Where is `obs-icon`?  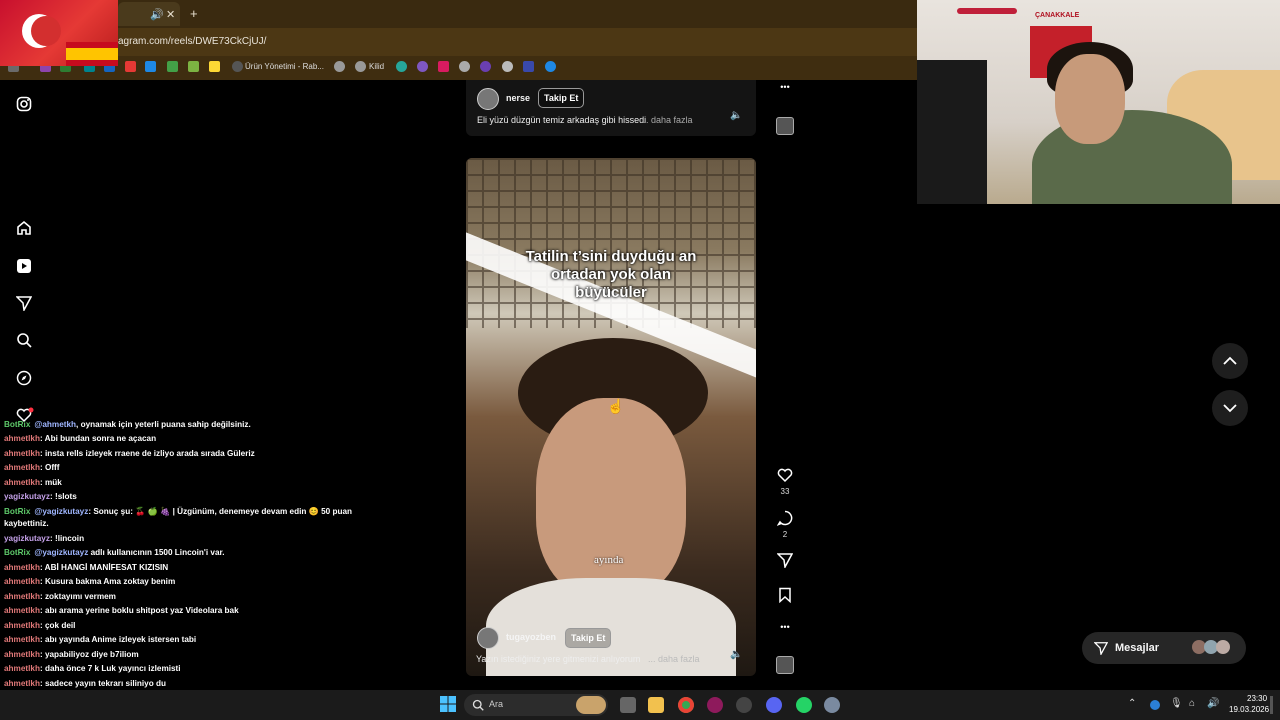 obs-icon is located at coordinates (744, 705).